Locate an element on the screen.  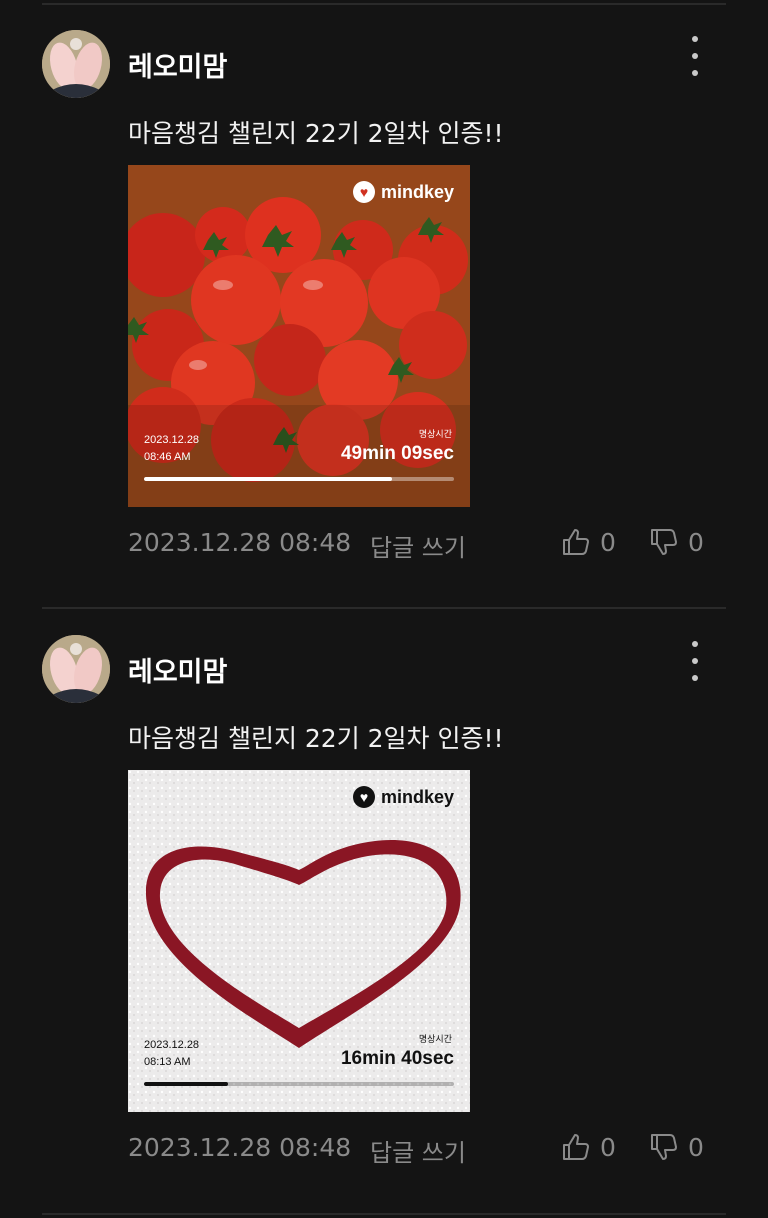
photo-time: 08:13 AM is located at coordinates (167, 1062).